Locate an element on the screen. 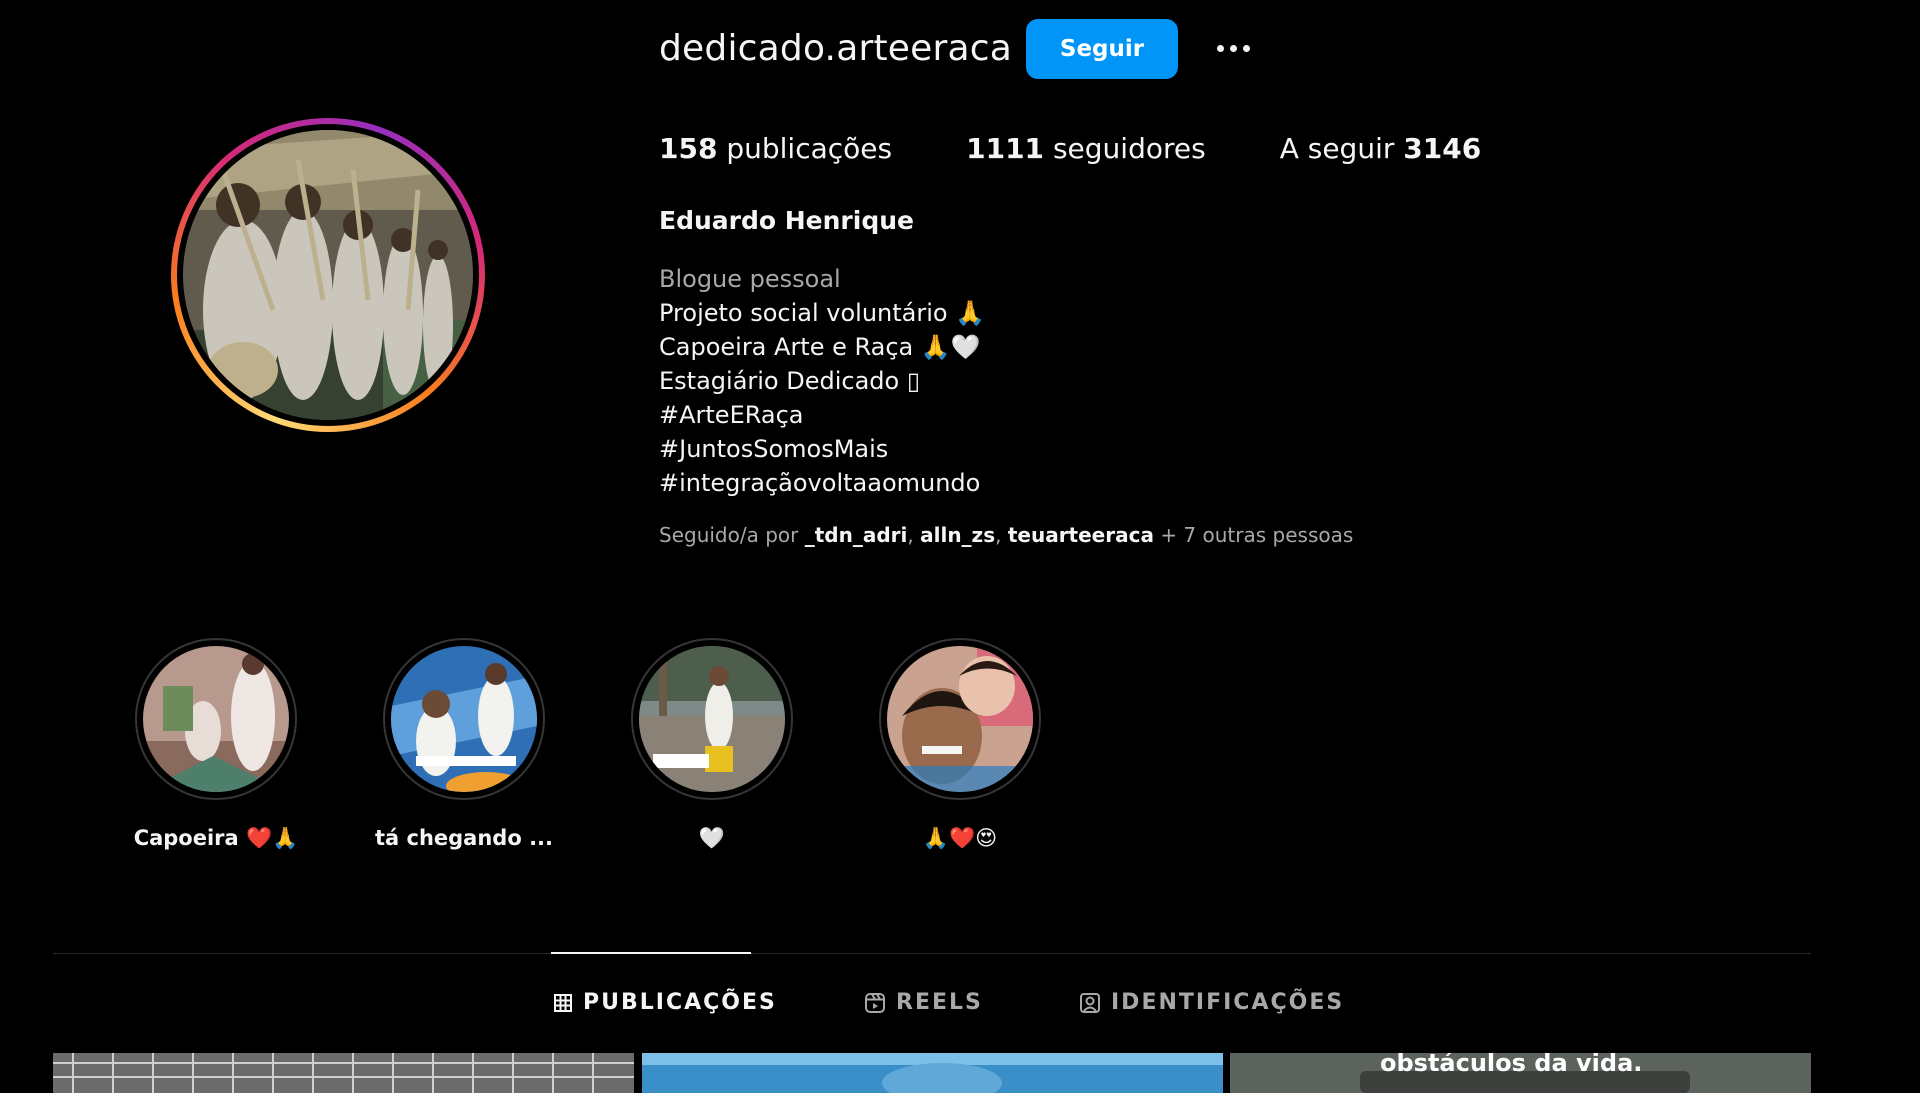 This screenshot has height=1093, width=1920. avatar-image is located at coordinates (328, 275).